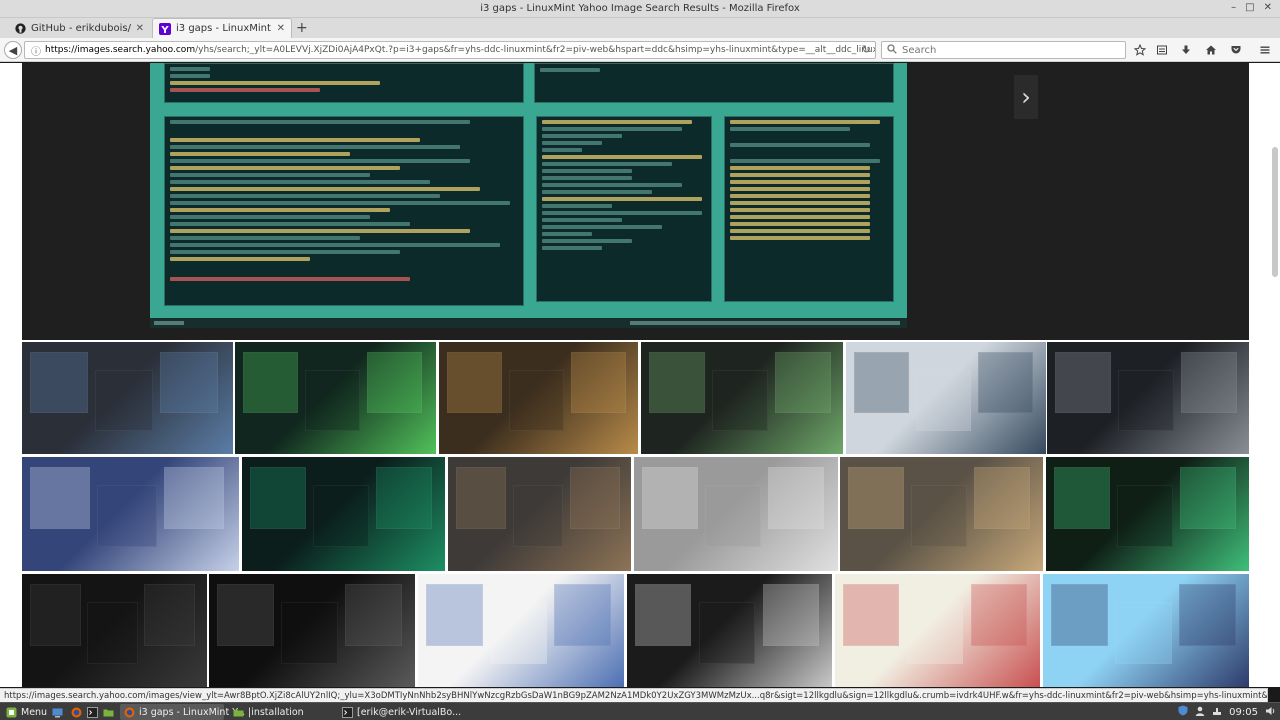 Image resolution: width=1280 pixels, height=720 pixels. What do you see at coordinates (1268, 7) in the screenshot?
I see `close-window-button: ✕` at bounding box center [1268, 7].